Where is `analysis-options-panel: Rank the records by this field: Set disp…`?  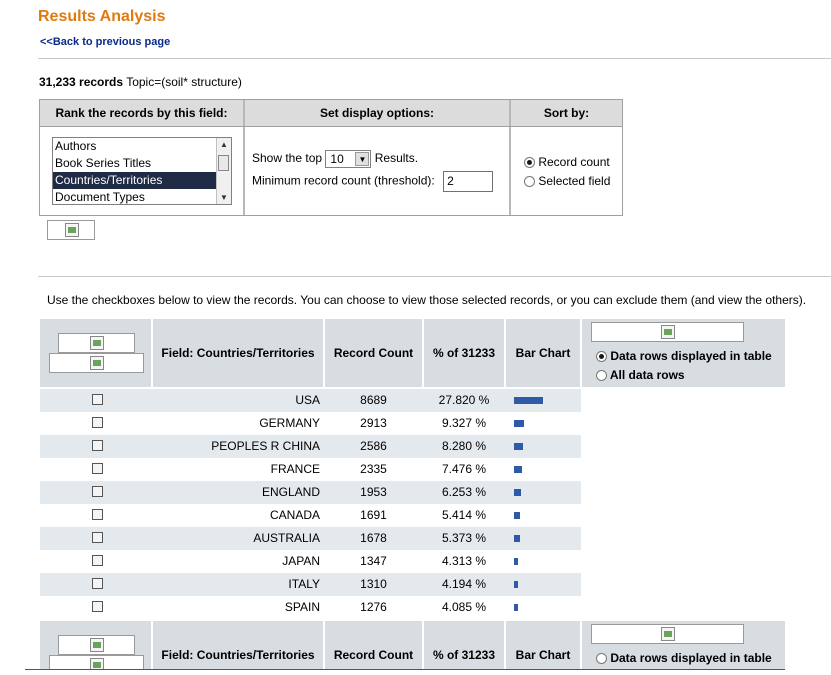 analysis-options-panel: Rank the records by this field: Set disp… is located at coordinates (331, 157).